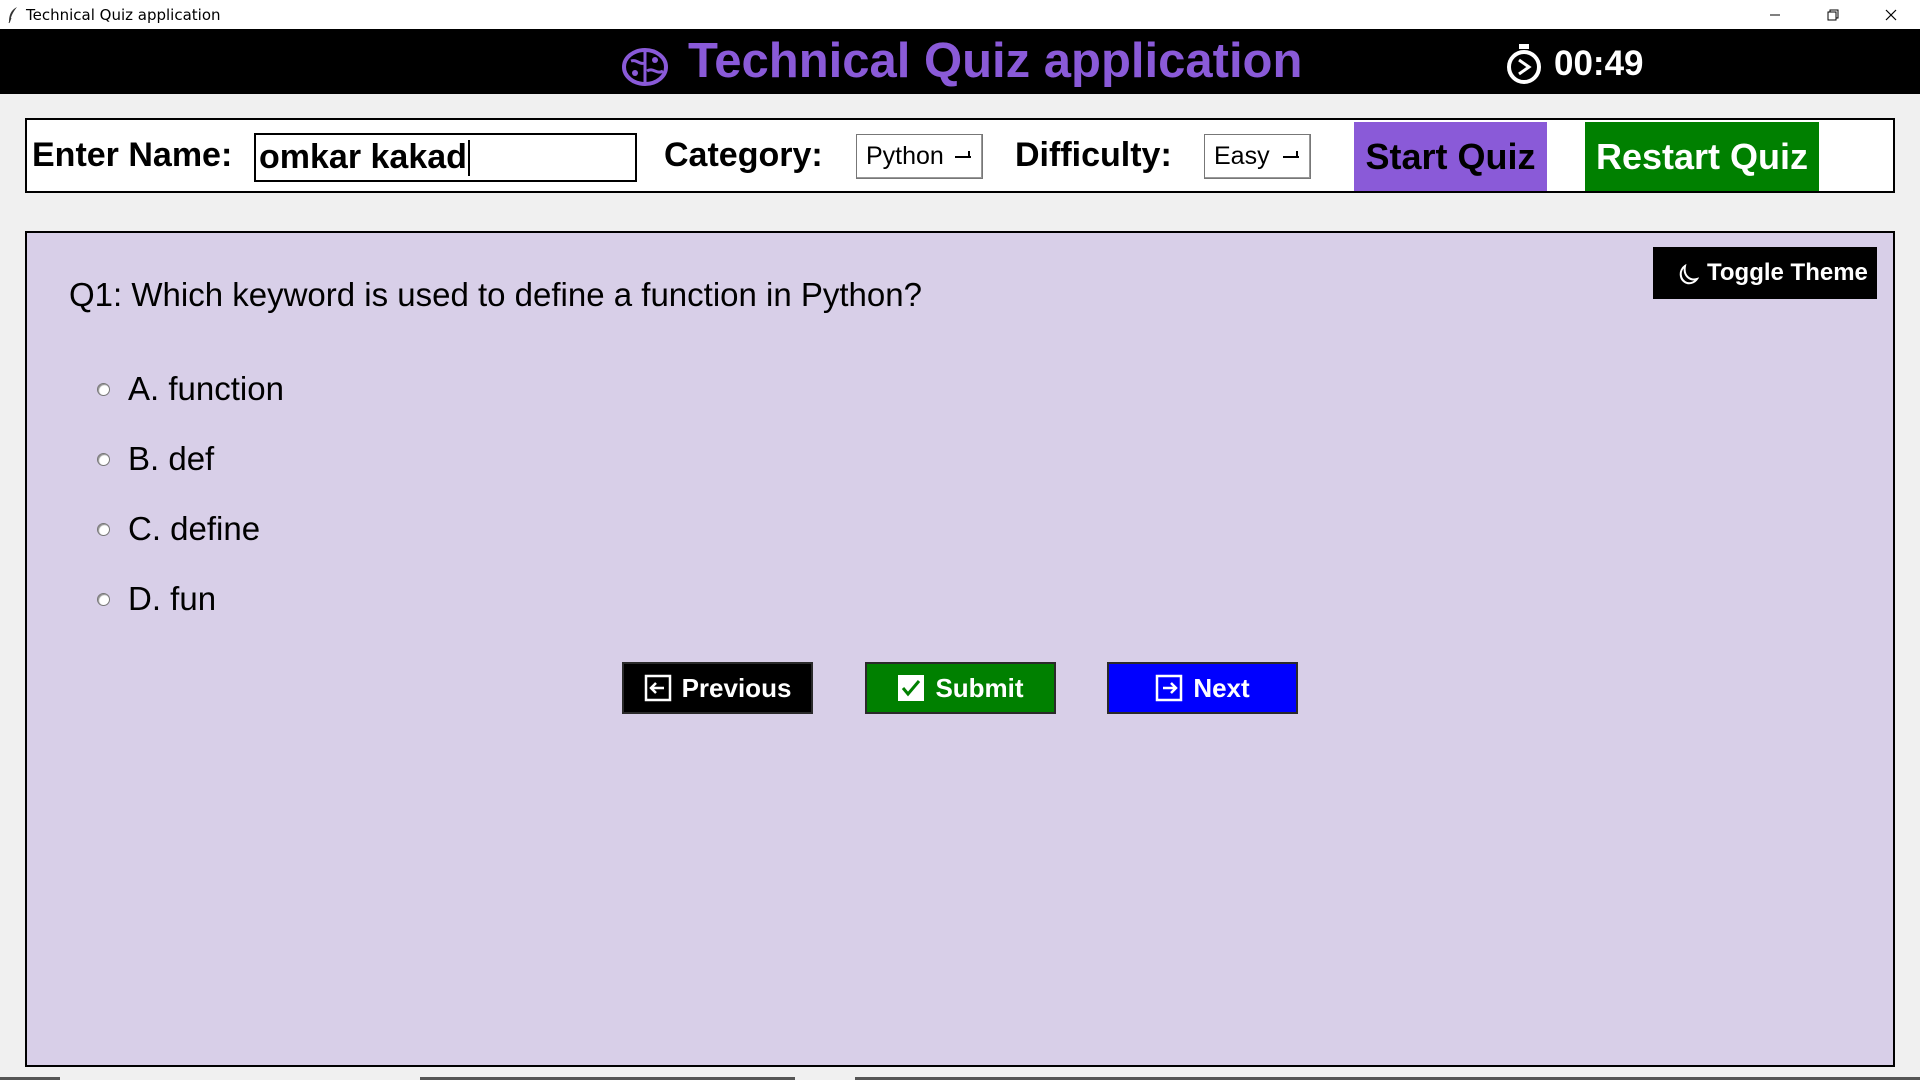 The image size is (1920, 1080). Describe the element at coordinates (911, 688) in the screenshot. I see `checkmark-icon` at that location.